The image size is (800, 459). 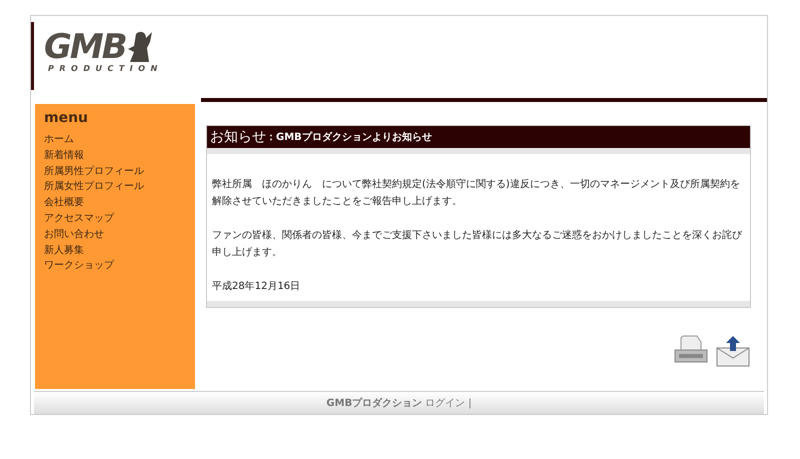 What do you see at coordinates (119, 140) in the screenshot?
I see `menu-link: ホーム` at bounding box center [119, 140].